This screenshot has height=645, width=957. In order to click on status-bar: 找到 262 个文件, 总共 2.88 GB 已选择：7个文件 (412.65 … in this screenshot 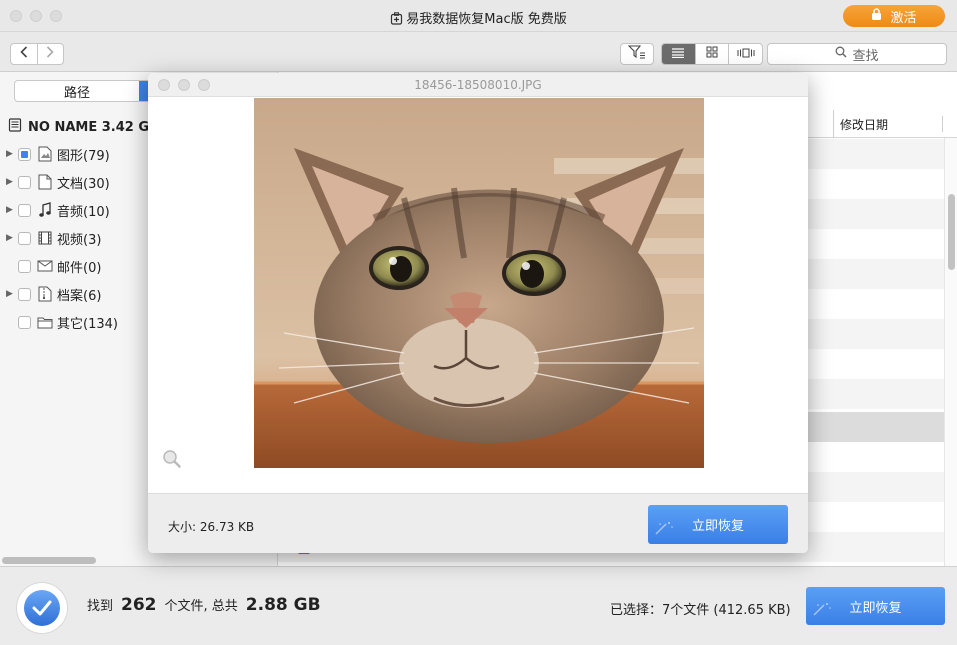, I will do `click(478, 605)`.